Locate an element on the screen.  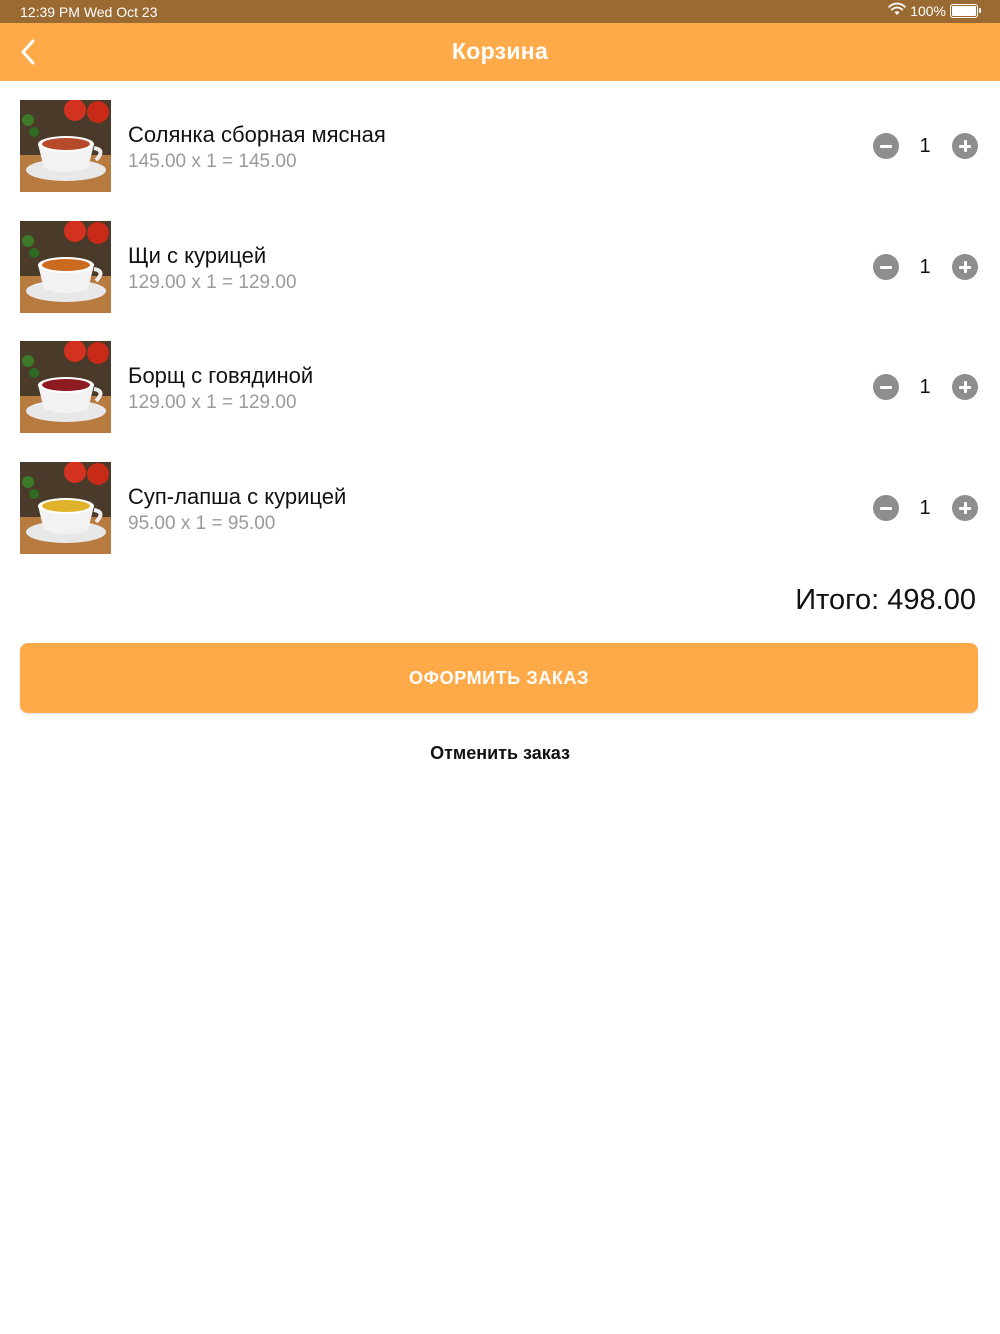
battery-percent: 100% is located at coordinates (928, 10).